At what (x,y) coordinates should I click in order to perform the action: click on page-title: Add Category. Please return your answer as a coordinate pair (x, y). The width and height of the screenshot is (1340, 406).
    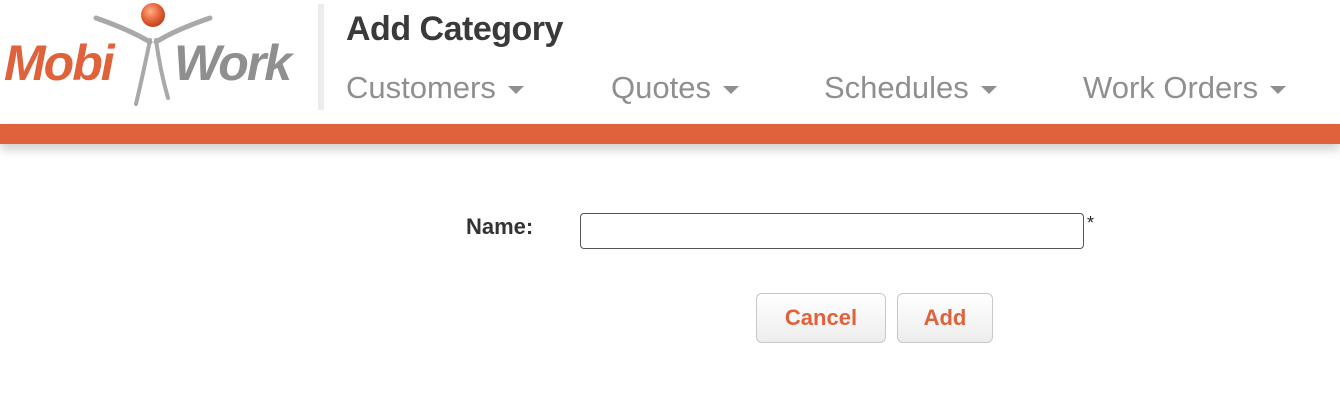
    Looking at the image, I should click on (454, 29).